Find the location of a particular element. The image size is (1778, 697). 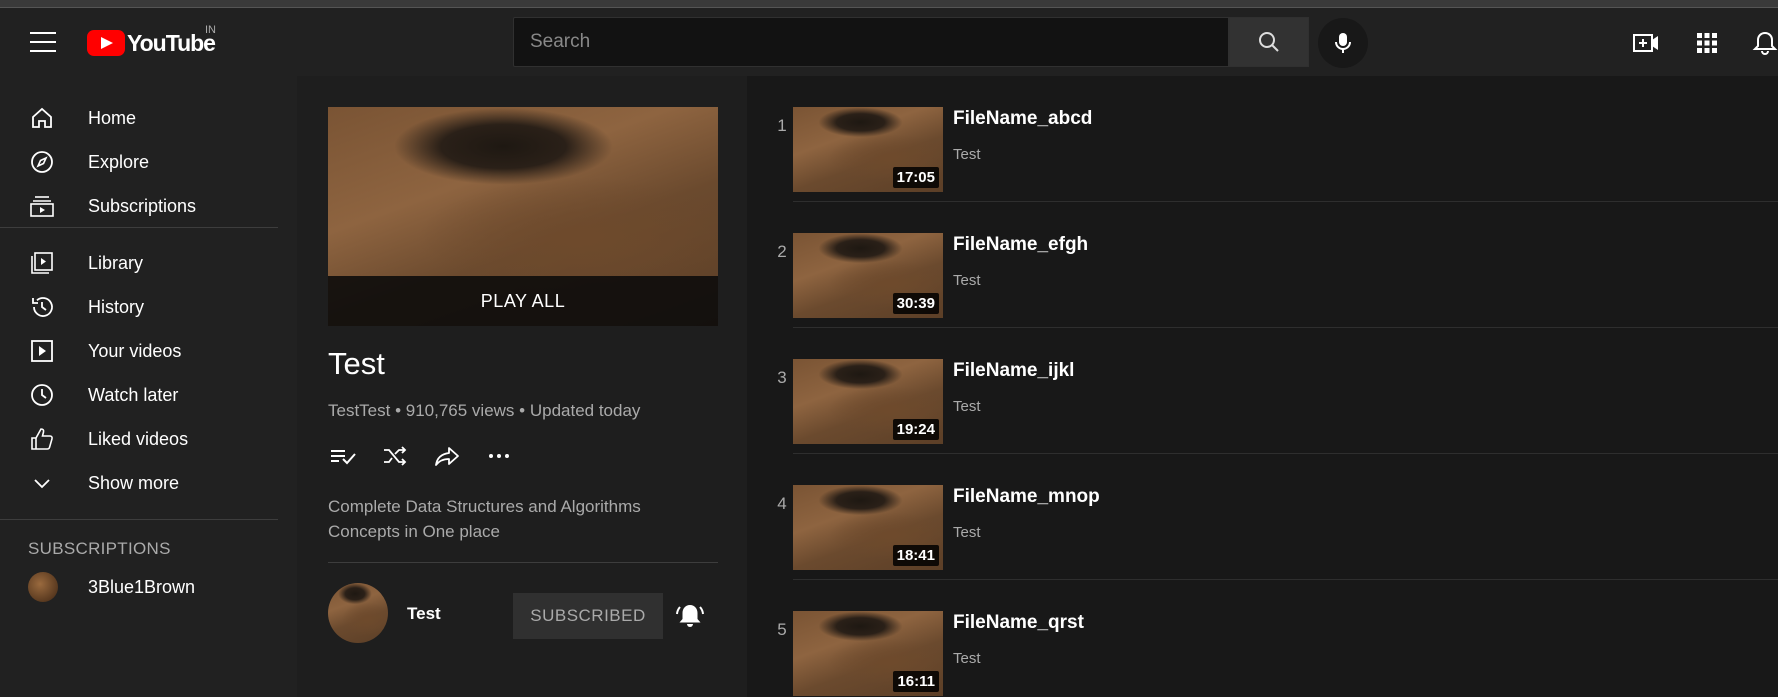

logo-text: YouTube is located at coordinates (171, 42).